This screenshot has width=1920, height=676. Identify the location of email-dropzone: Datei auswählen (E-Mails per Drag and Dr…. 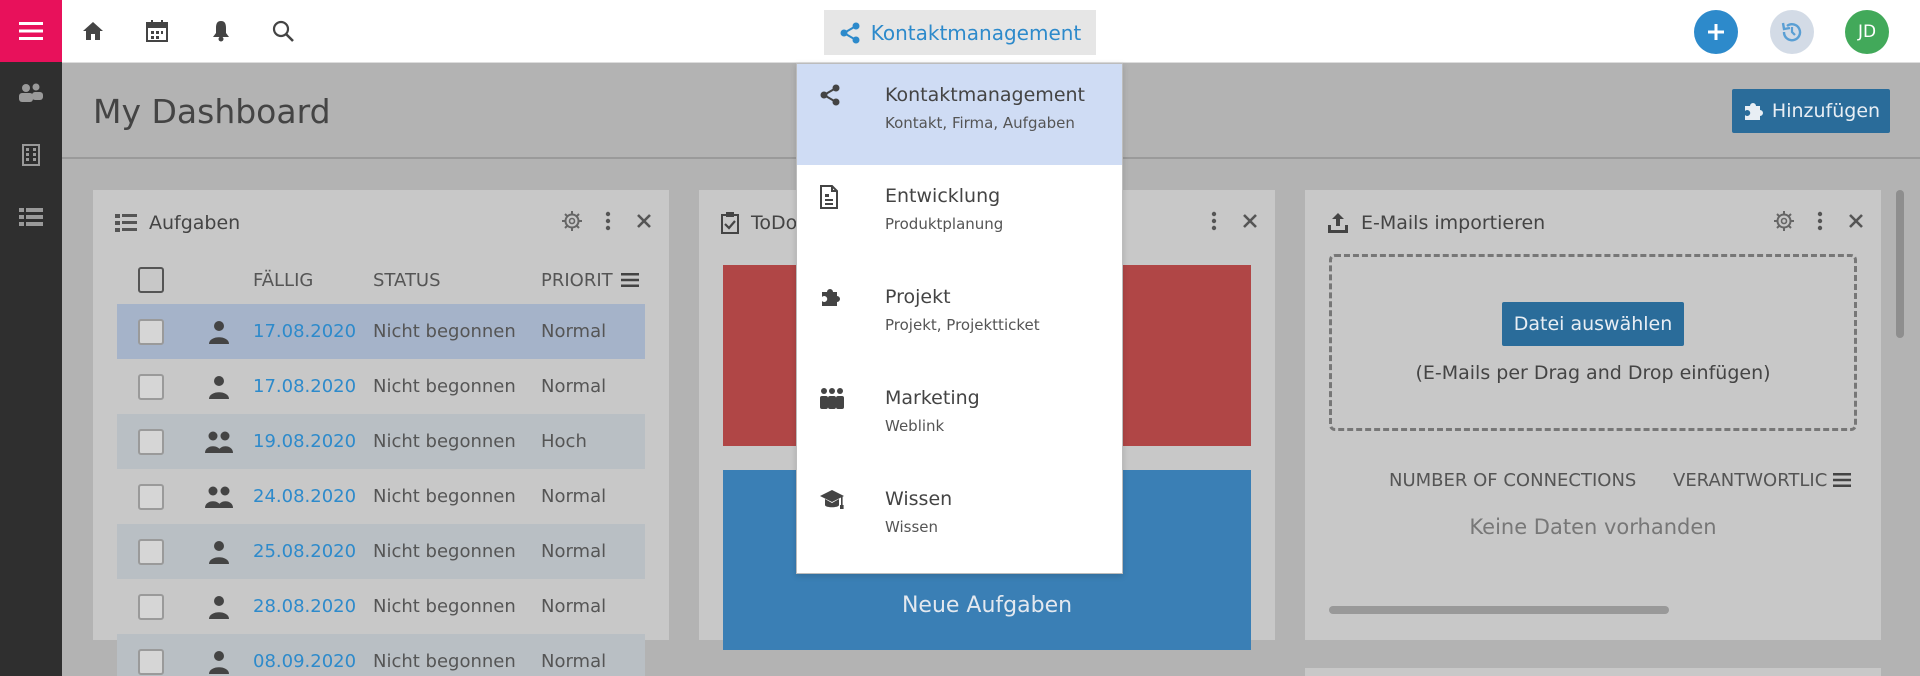
(1593, 342).